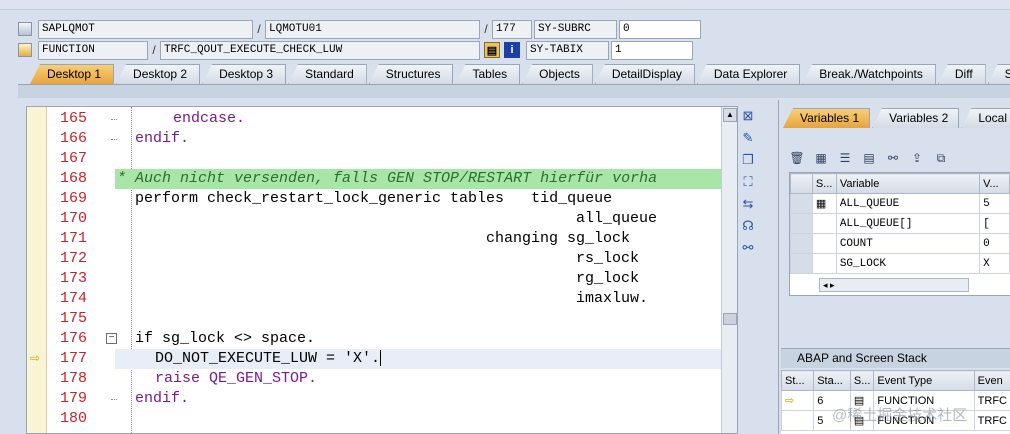 The width and height of the screenshot is (1010, 434). What do you see at coordinates (145, 29) in the screenshot?
I see `program-field: SAPLQMOT` at bounding box center [145, 29].